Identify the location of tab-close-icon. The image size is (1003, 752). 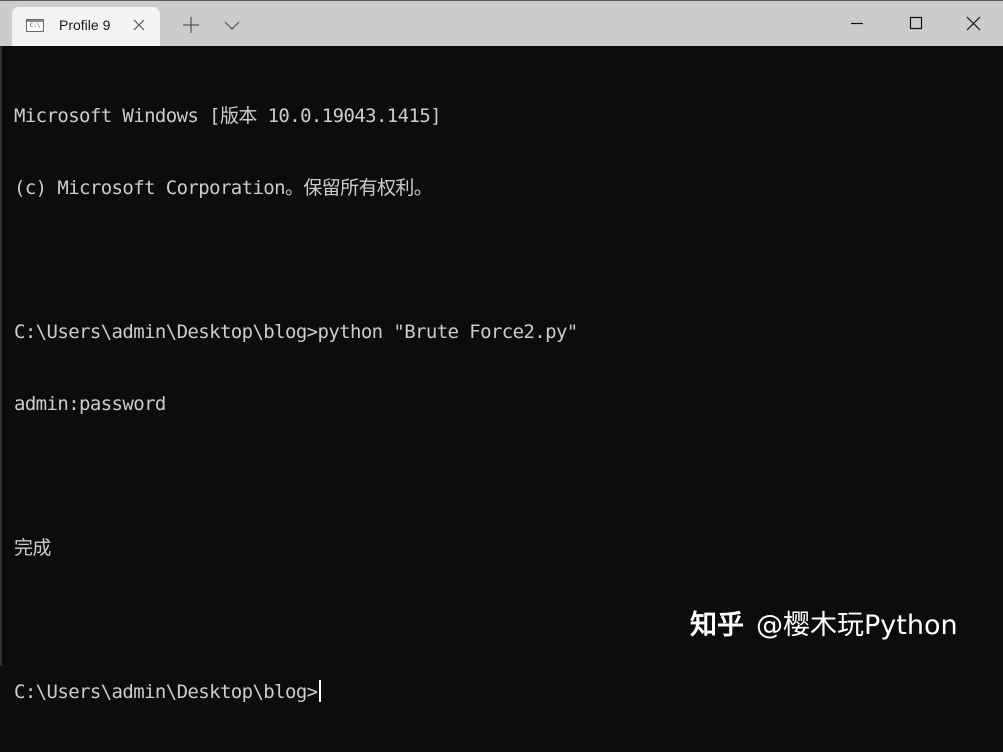
(139, 25).